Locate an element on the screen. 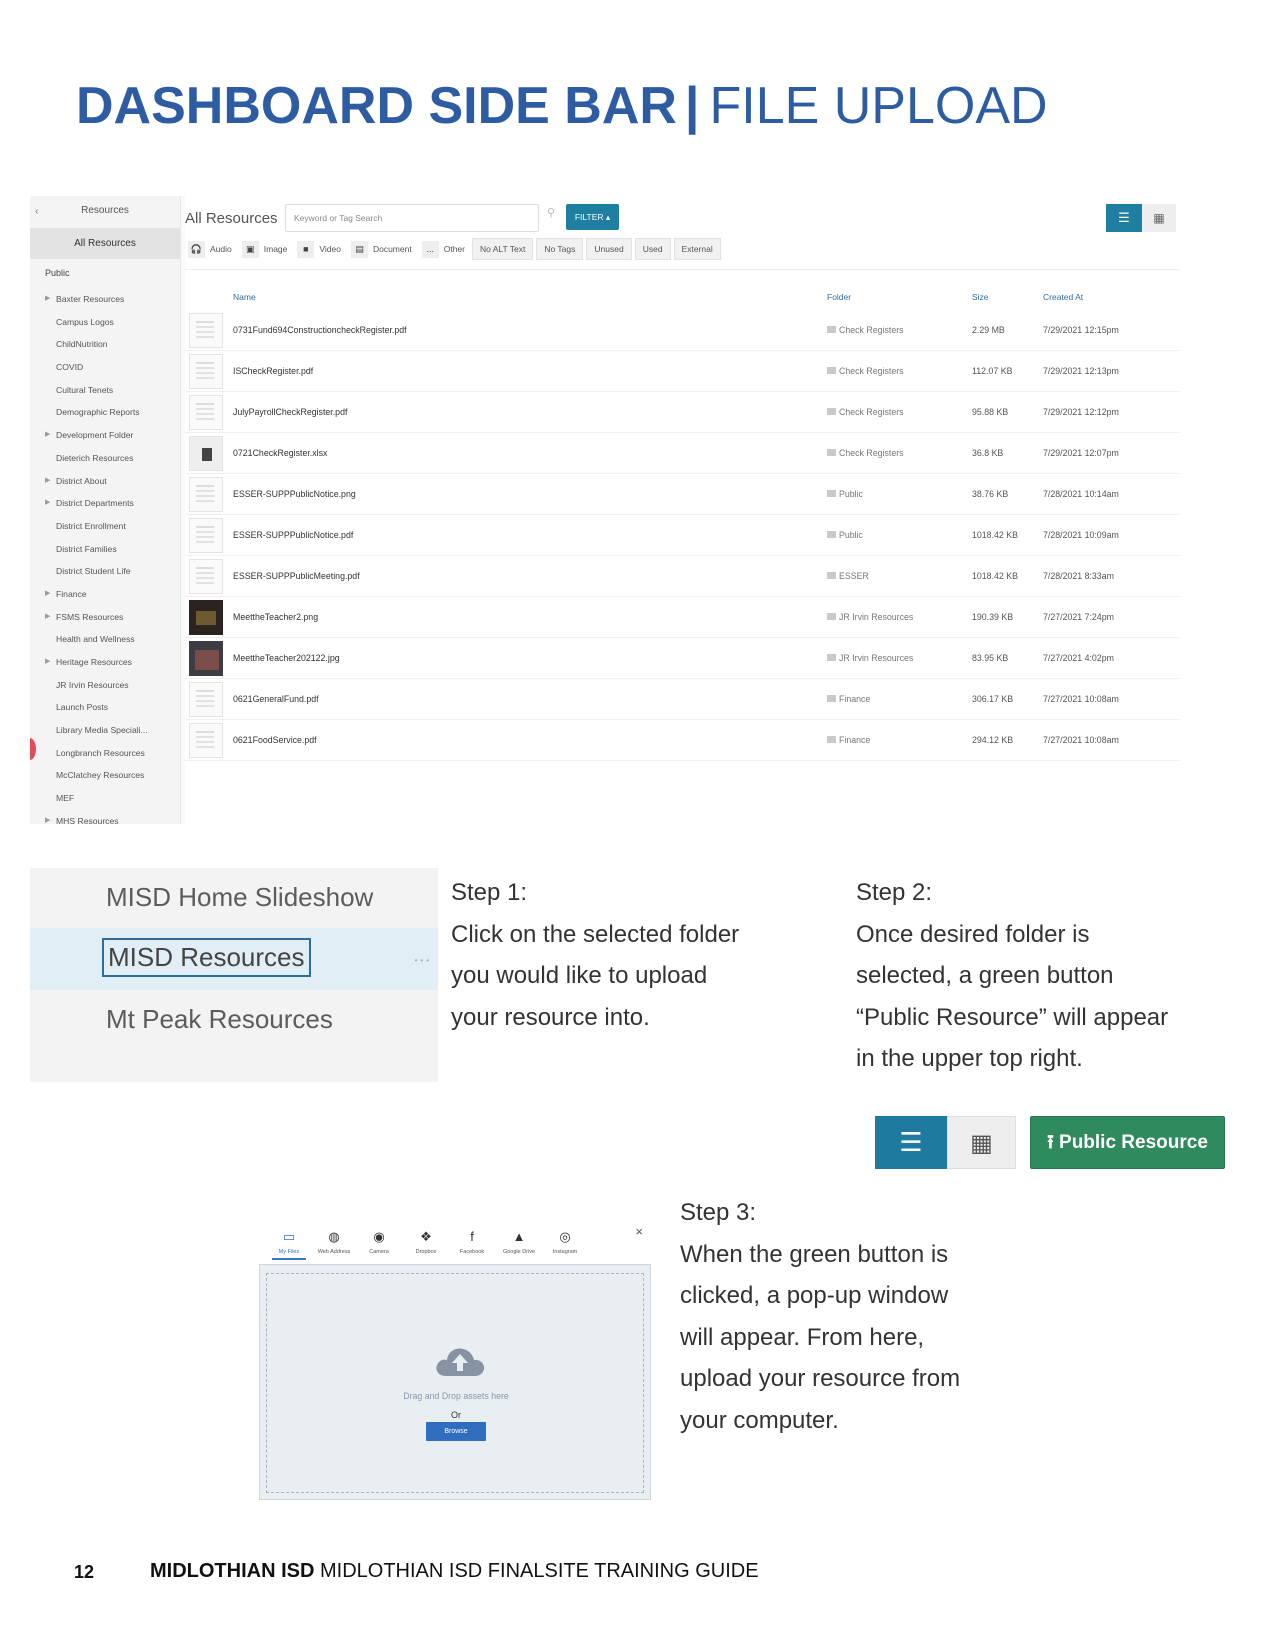 This screenshot has width=1275, height=1650. sidebar-folder-item: District Student Life is located at coordinates (105, 571).